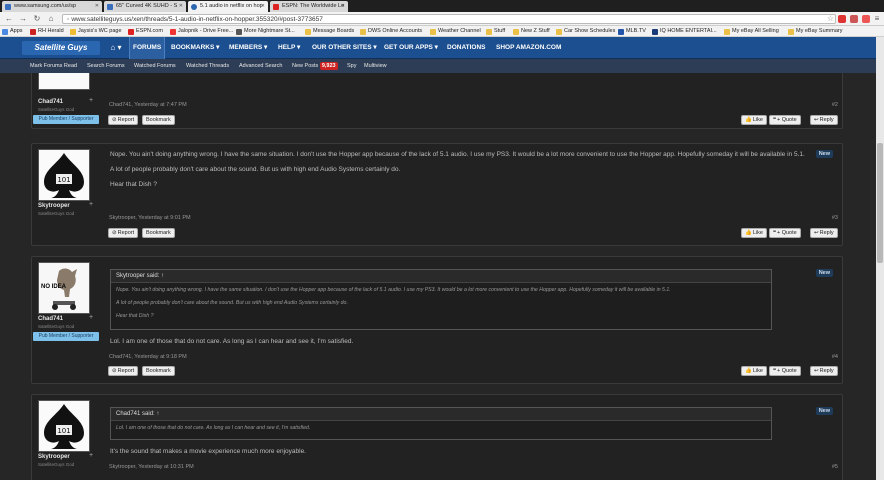 This screenshot has height=480, width=884. I want to click on spade-avatar-icon: 101, so click(64, 175).